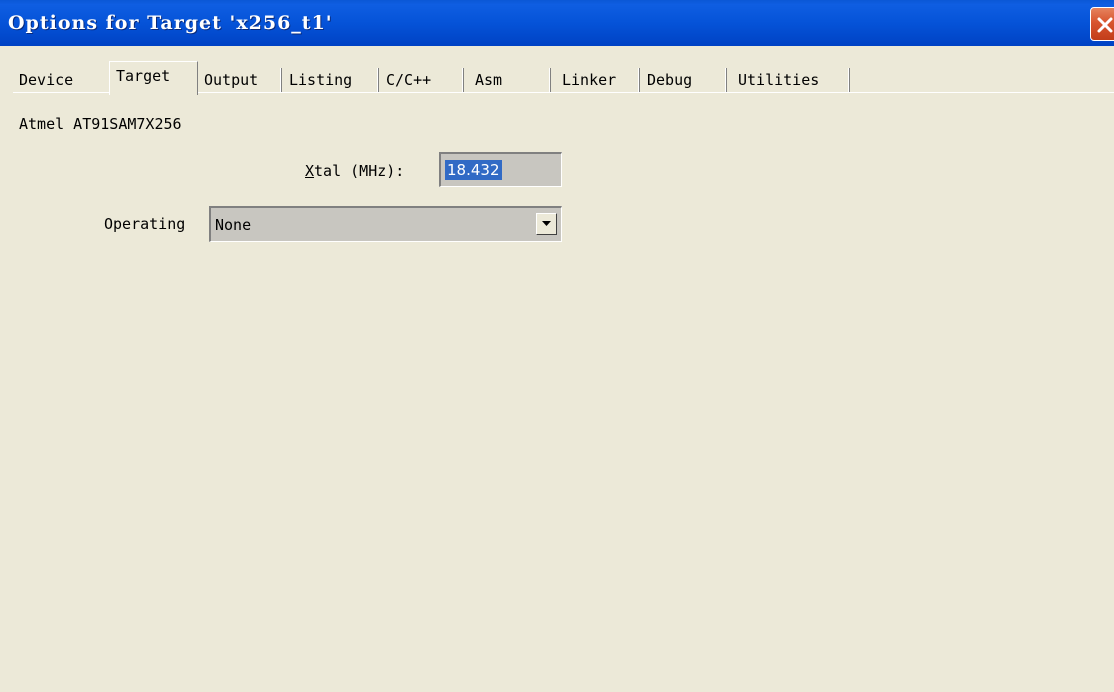 This screenshot has width=1114, height=692. Describe the element at coordinates (321, 80) in the screenshot. I see `tab-label: Listing` at that location.